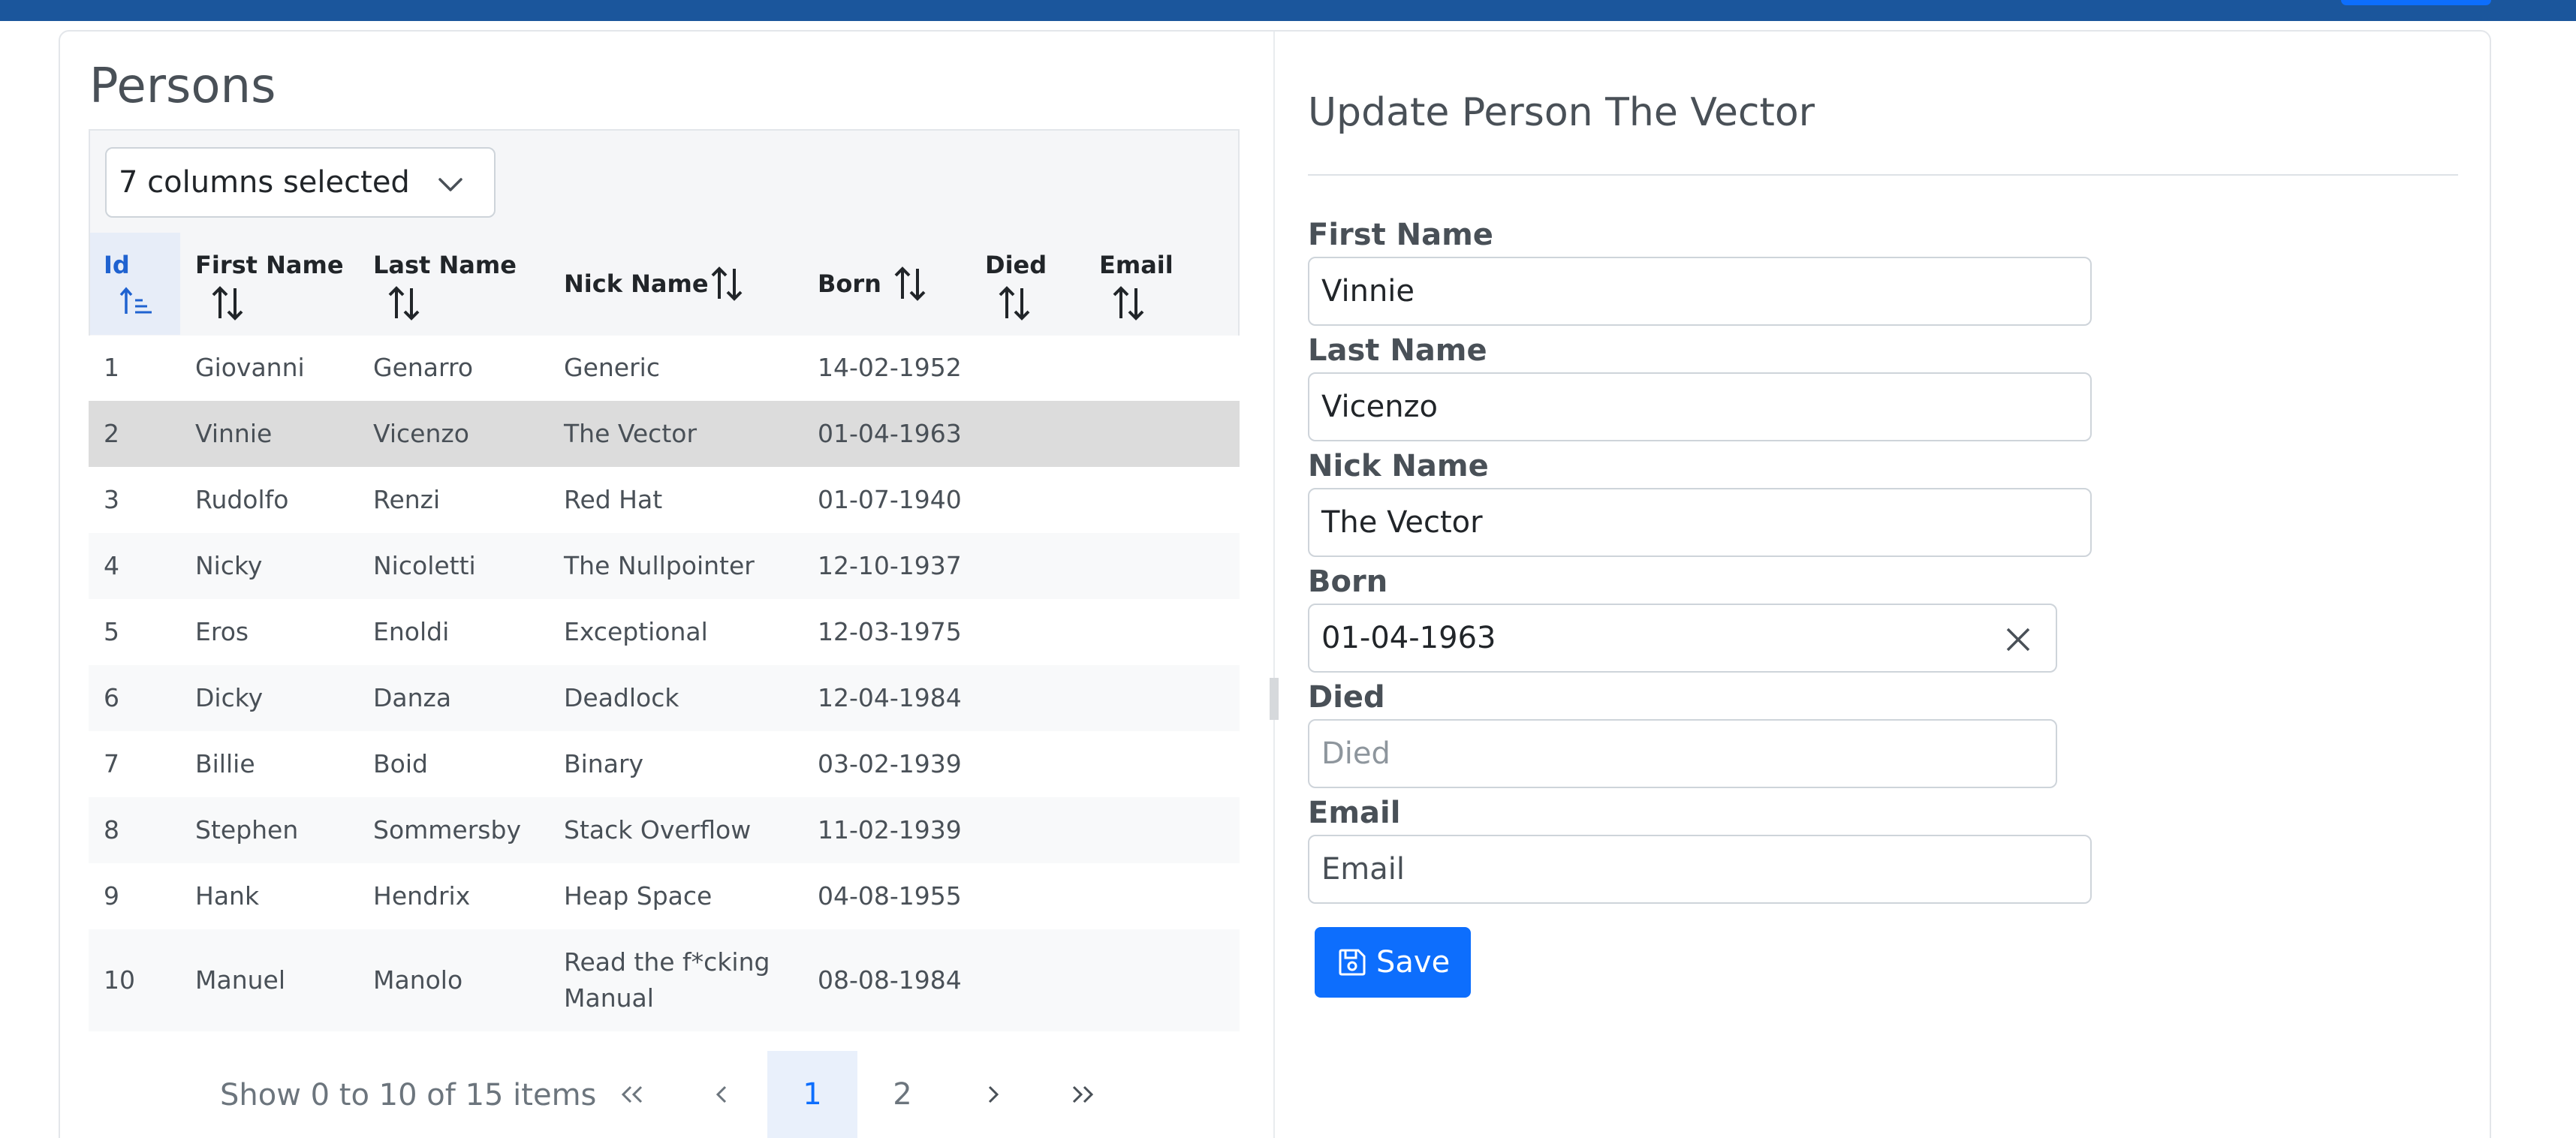 The height and width of the screenshot is (1138, 2576). What do you see at coordinates (1082, 1094) in the screenshot?
I see `last-page-button` at bounding box center [1082, 1094].